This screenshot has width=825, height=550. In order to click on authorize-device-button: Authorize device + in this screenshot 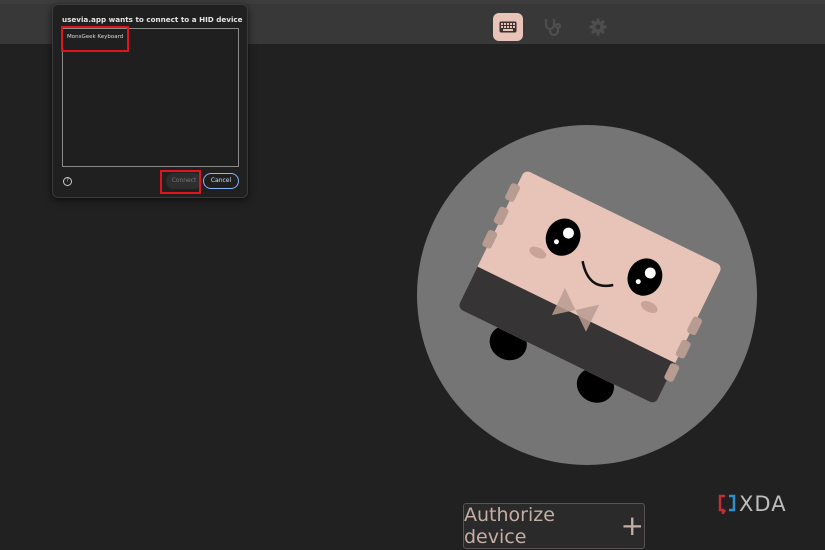, I will do `click(554, 526)`.